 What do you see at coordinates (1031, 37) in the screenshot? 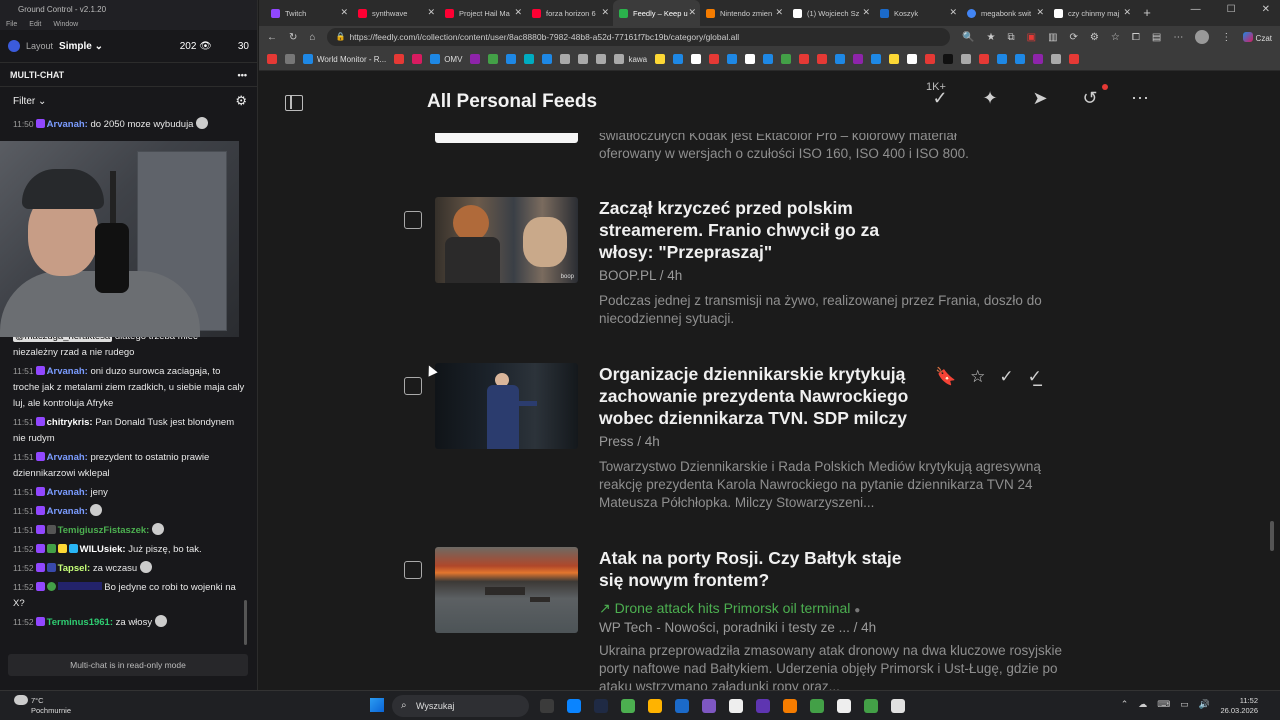
I see `extension-icon: ▣` at bounding box center [1031, 37].